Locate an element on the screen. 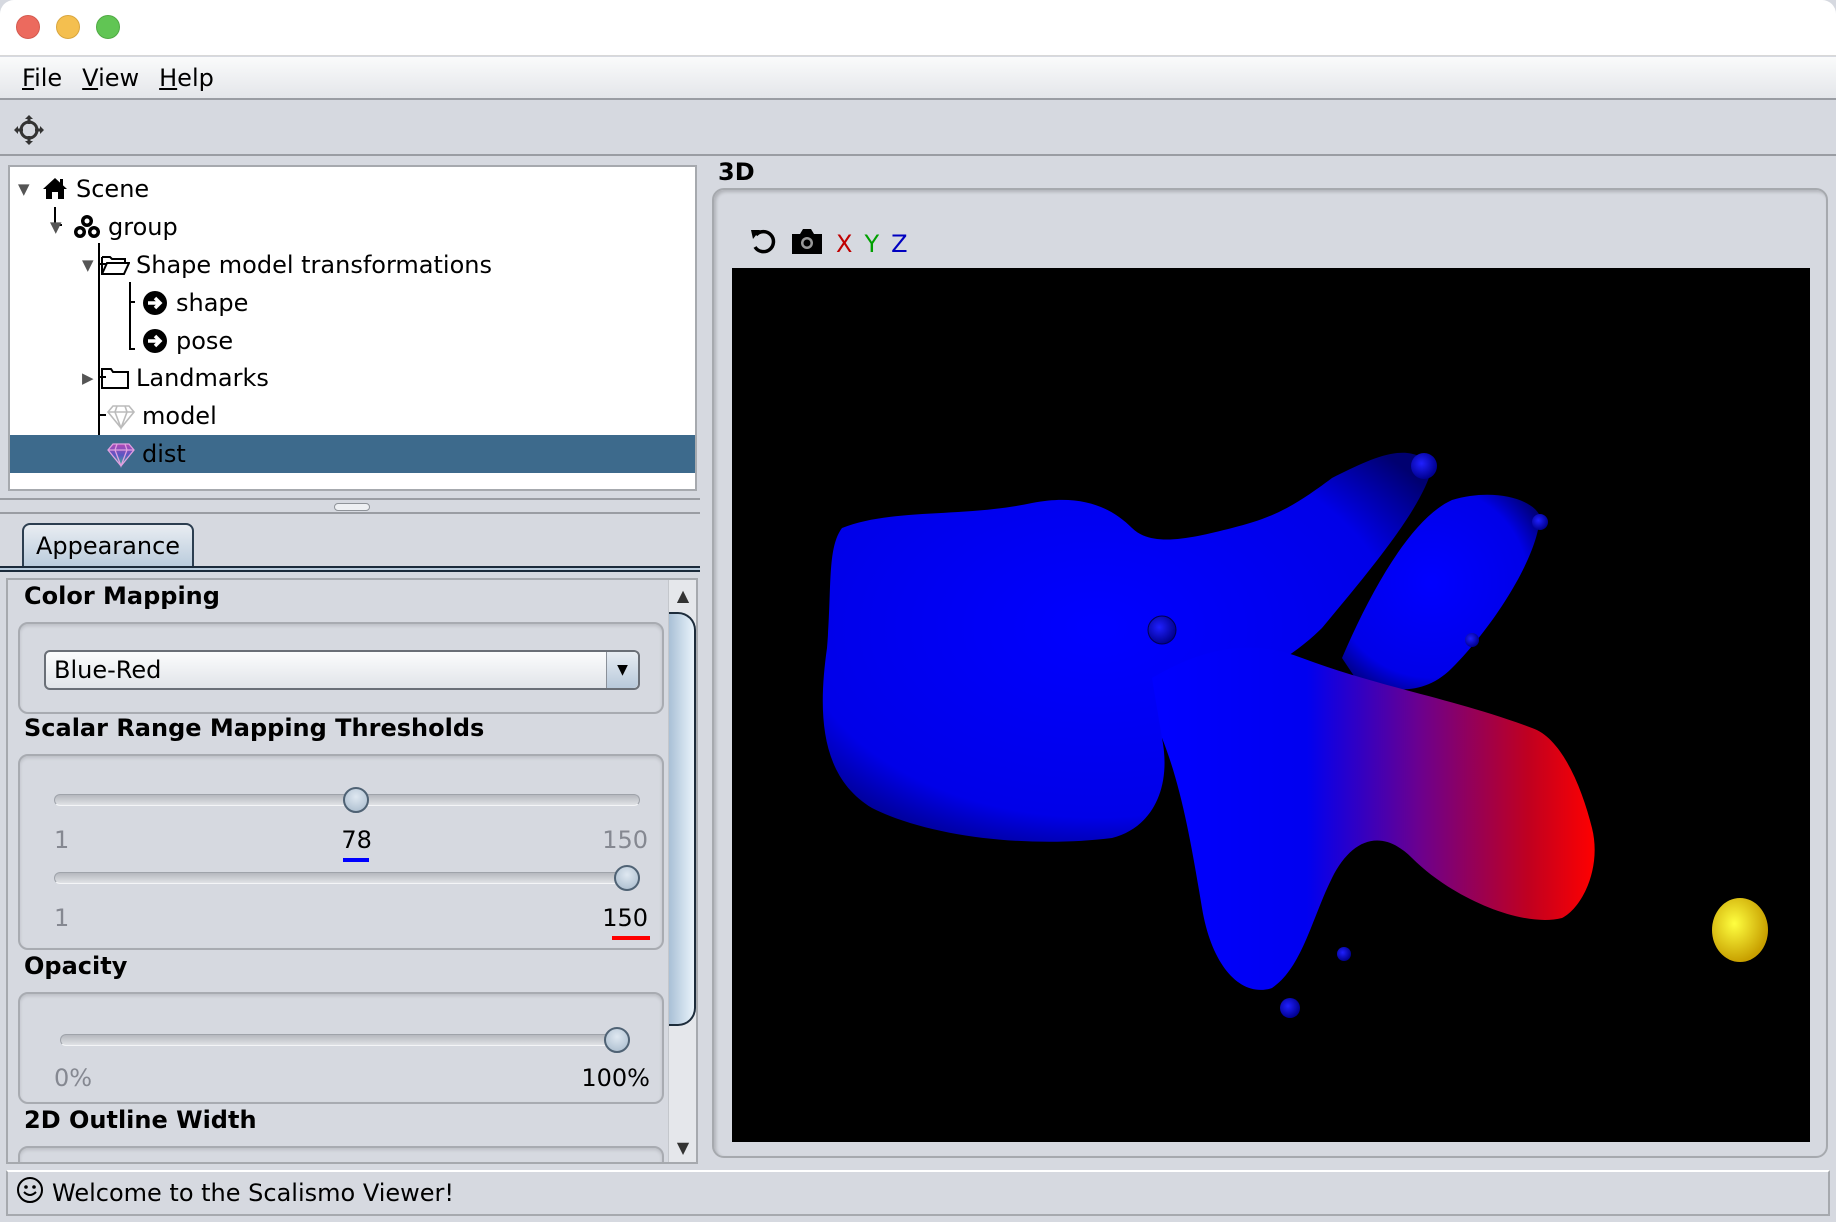 The image size is (1836, 1222). opacity-max-label: 100% is located at coordinates (615, 1078).